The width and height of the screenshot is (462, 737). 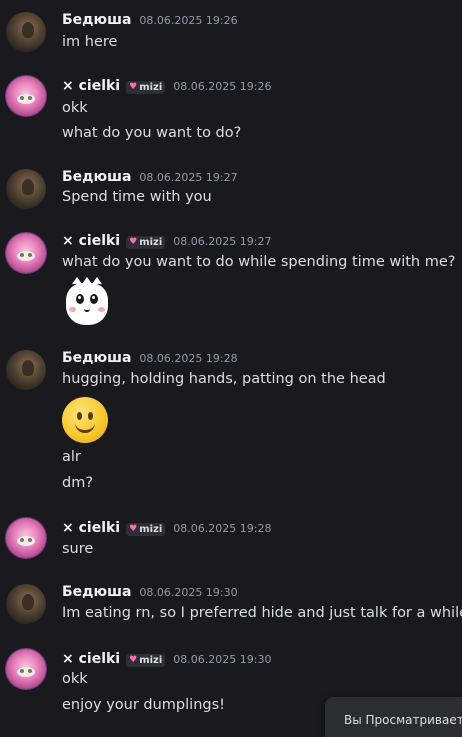 I want to click on message-text: what do you want to do?, so click(x=152, y=133).